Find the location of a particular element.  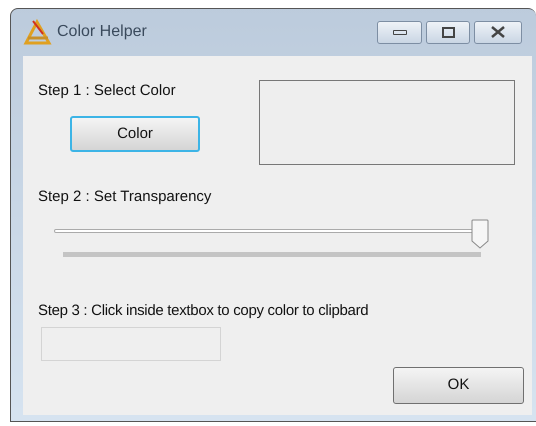

minimize-button is located at coordinates (399, 32).